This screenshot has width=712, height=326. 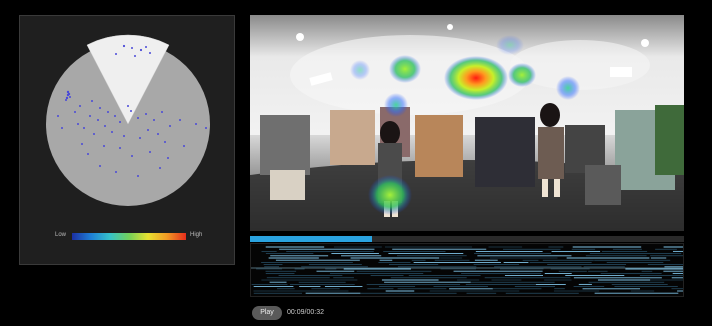 I want to click on legend-high-label: High, so click(x=196, y=235).